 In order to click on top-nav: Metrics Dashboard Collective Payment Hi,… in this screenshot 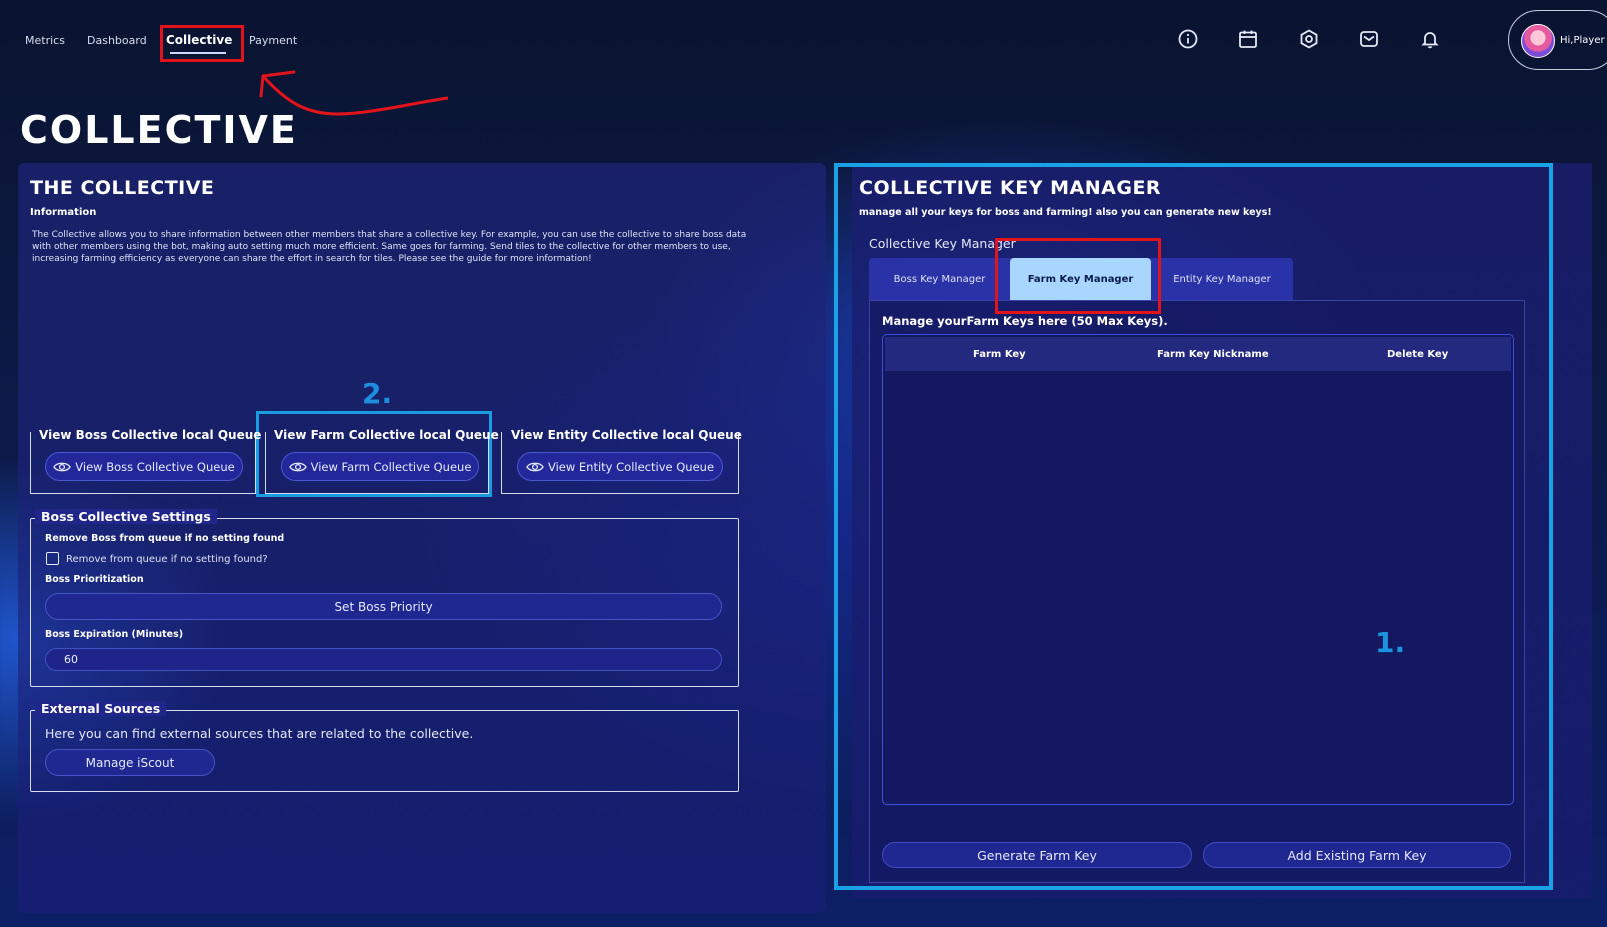, I will do `click(803, 58)`.